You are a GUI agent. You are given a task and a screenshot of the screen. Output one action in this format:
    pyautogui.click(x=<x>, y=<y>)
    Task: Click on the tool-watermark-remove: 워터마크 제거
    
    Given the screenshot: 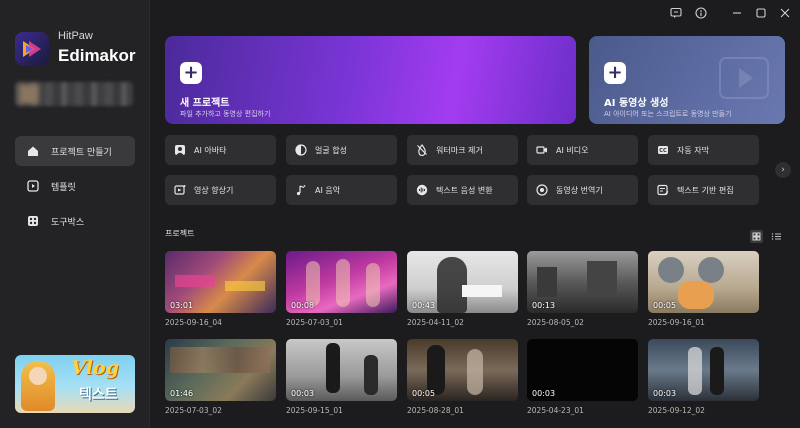 What is the action you would take?
    pyautogui.click(x=462, y=150)
    